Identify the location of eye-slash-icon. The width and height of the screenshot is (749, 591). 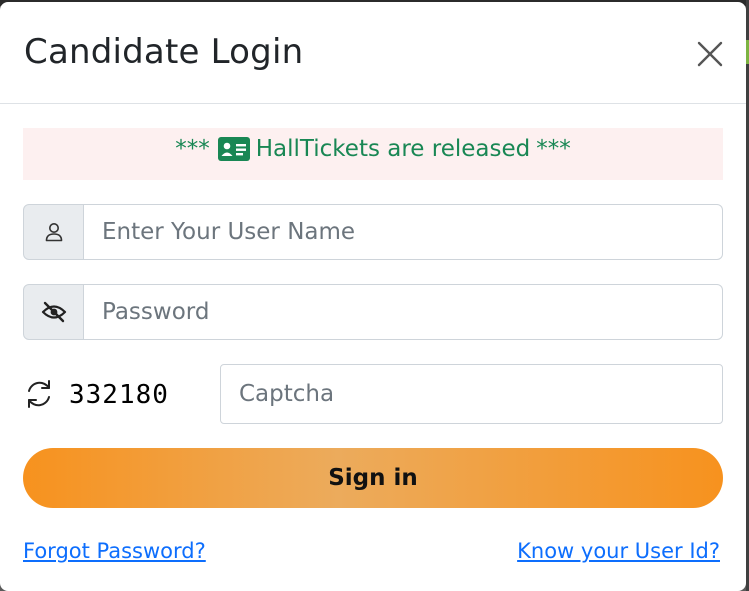
(53, 312).